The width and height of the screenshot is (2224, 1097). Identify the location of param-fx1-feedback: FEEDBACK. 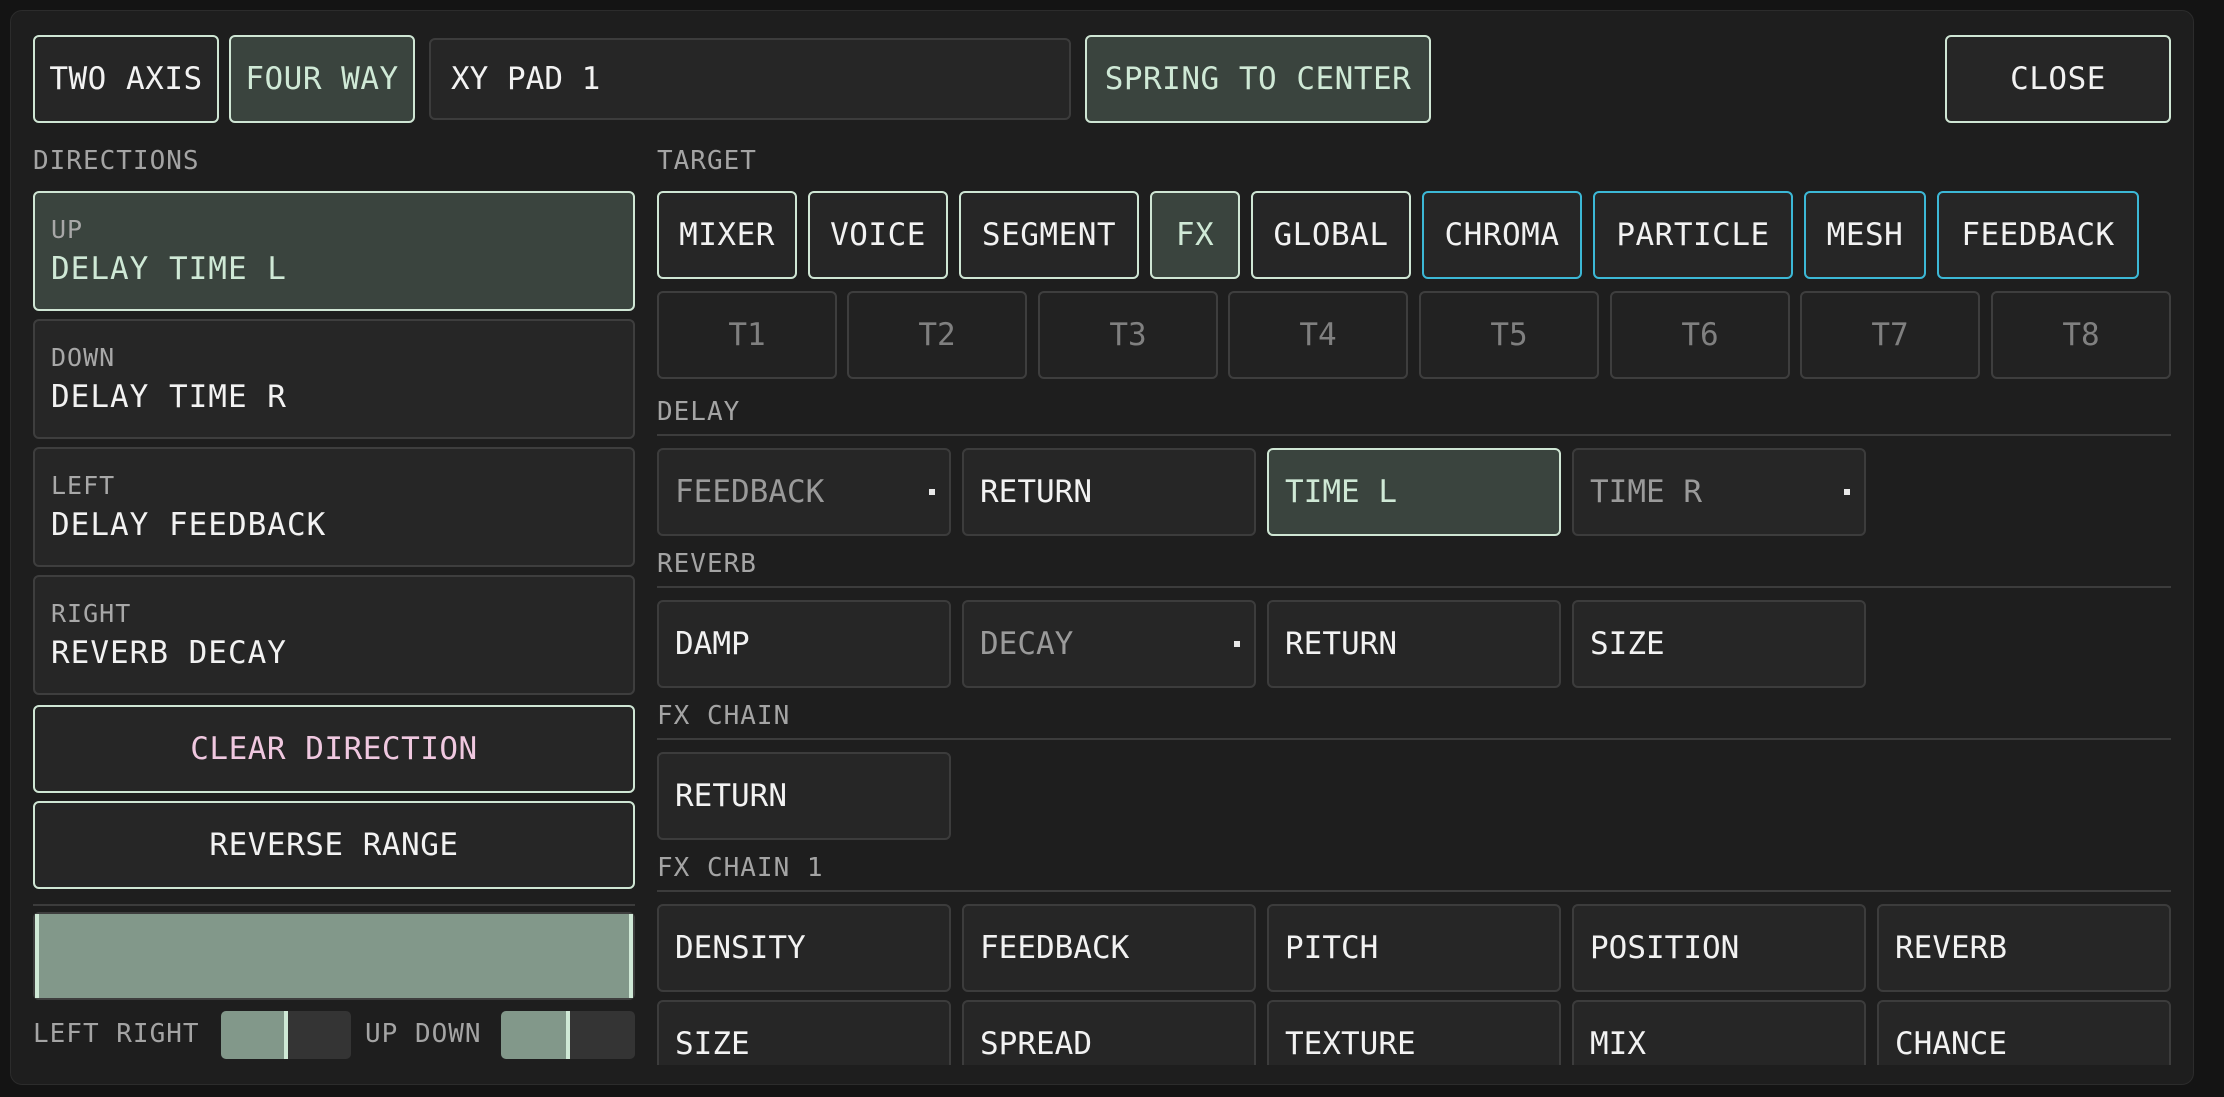
(1109, 948).